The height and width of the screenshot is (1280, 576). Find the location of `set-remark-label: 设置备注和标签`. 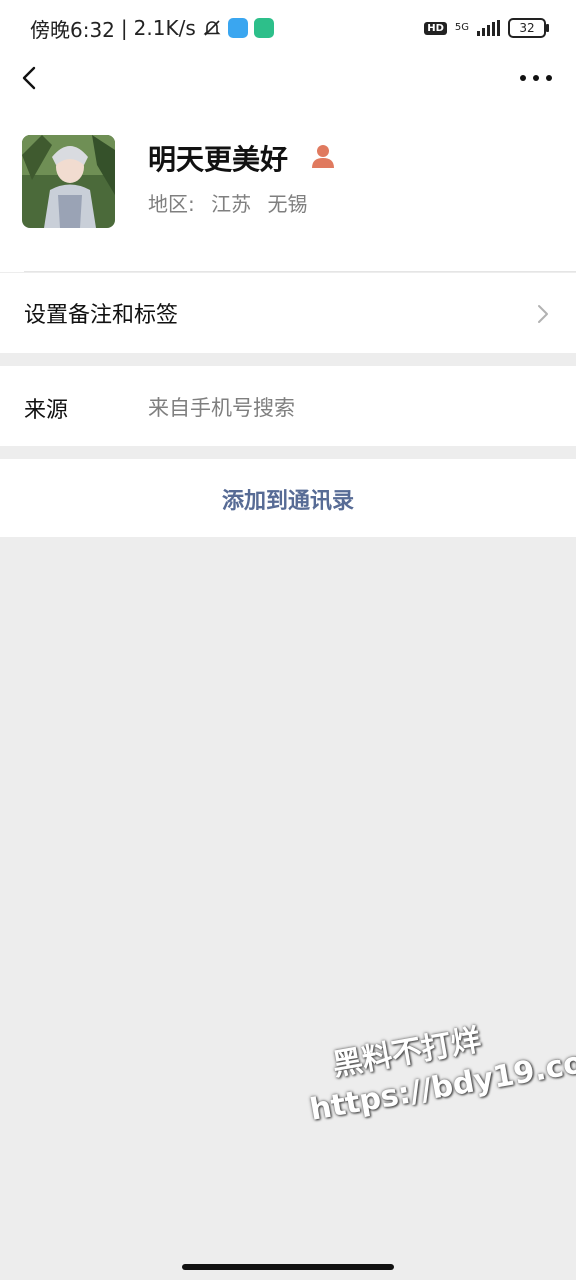

set-remark-label: 设置备注和标签 is located at coordinates (101, 315).